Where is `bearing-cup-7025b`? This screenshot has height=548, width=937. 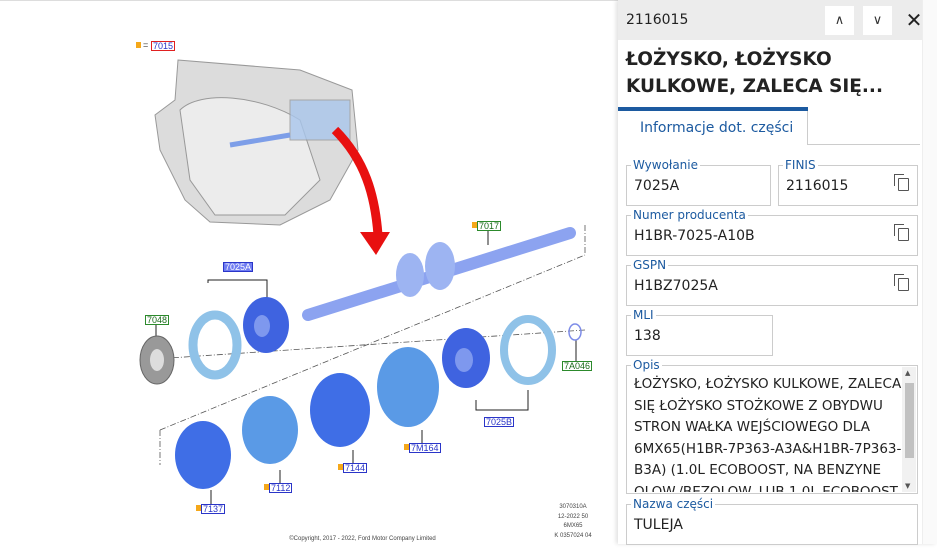 bearing-cup-7025b is located at coordinates (528, 350).